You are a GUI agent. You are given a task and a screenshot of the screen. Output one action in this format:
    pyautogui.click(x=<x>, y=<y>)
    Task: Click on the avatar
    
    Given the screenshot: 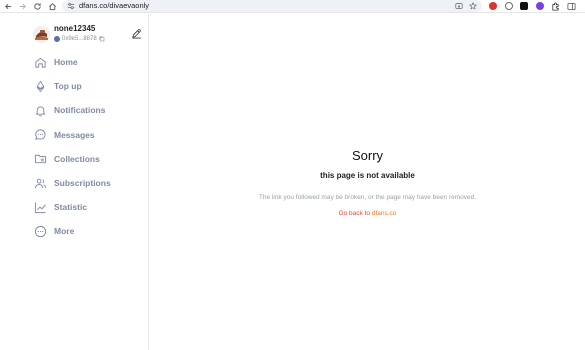 What is the action you would take?
    pyautogui.click(x=41, y=34)
    